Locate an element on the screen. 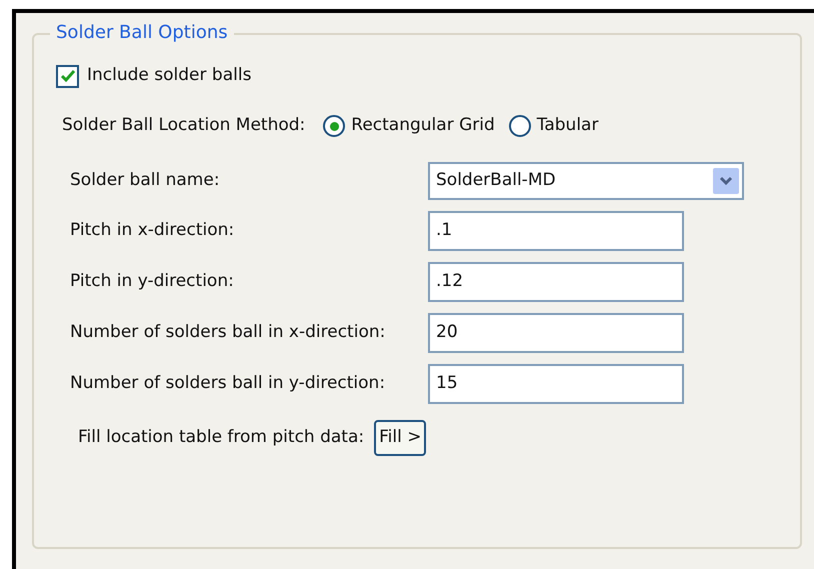 This screenshot has height=569, width=814. field-label: Pitch in x-direction: is located at coordinates (153, 230).